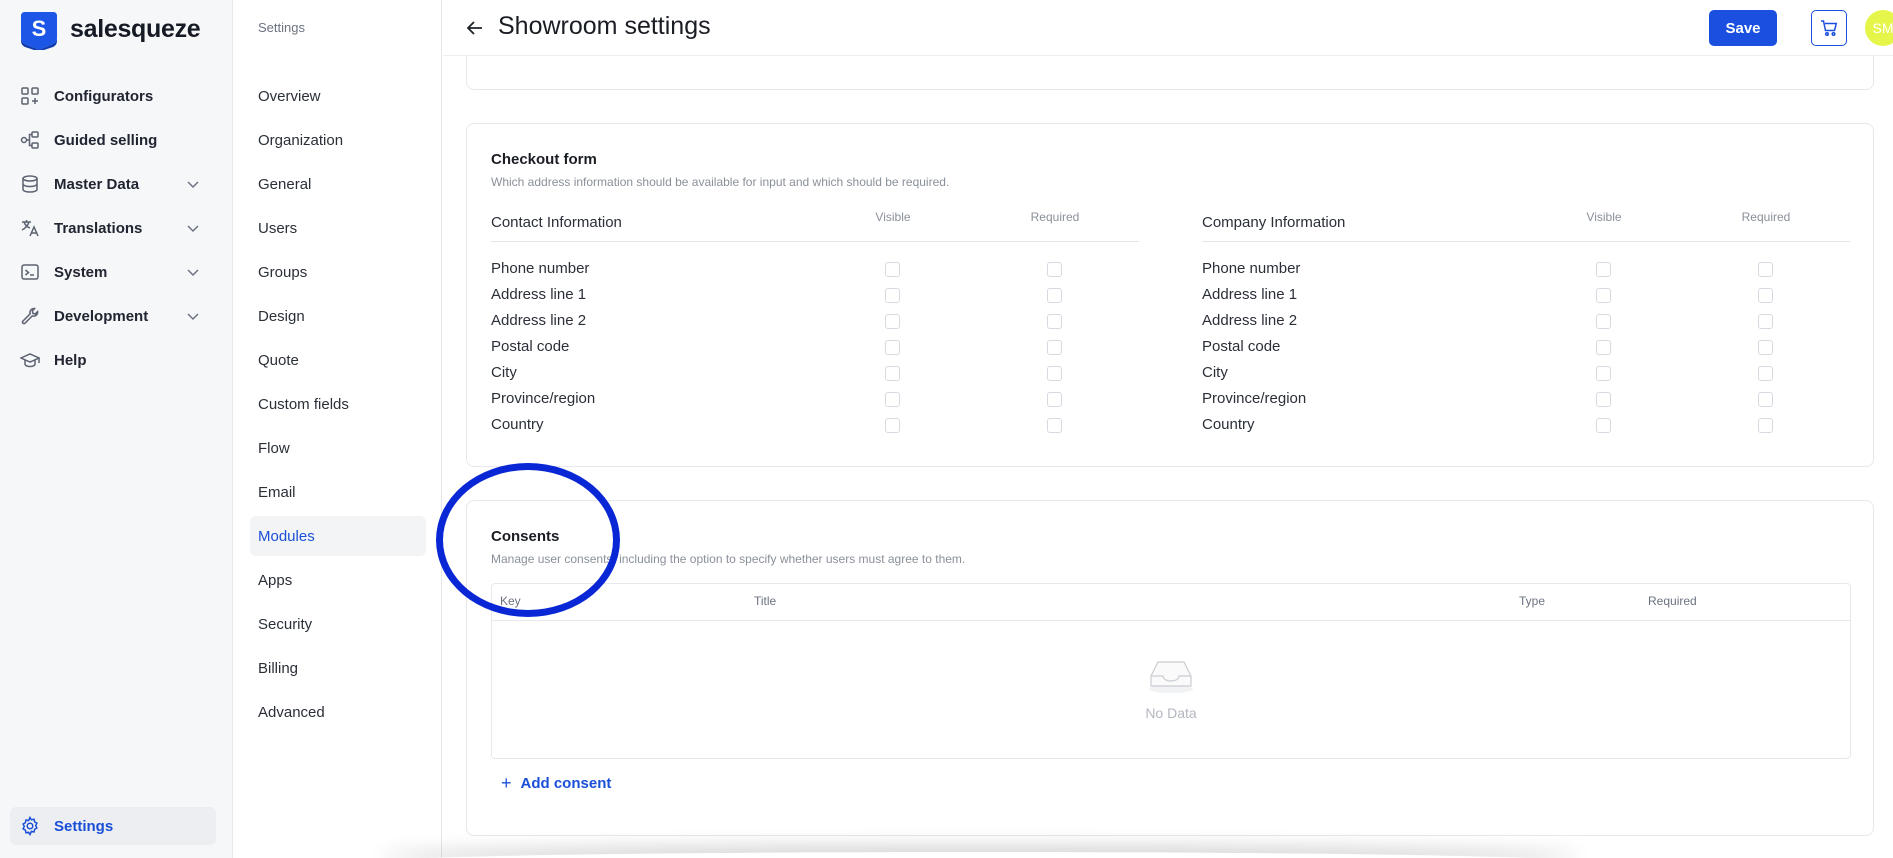  What do you see at coordinates (338, 360) in the screenshot?
I see `subnav-item-quote: Quote` at bounding box center [338, 360].